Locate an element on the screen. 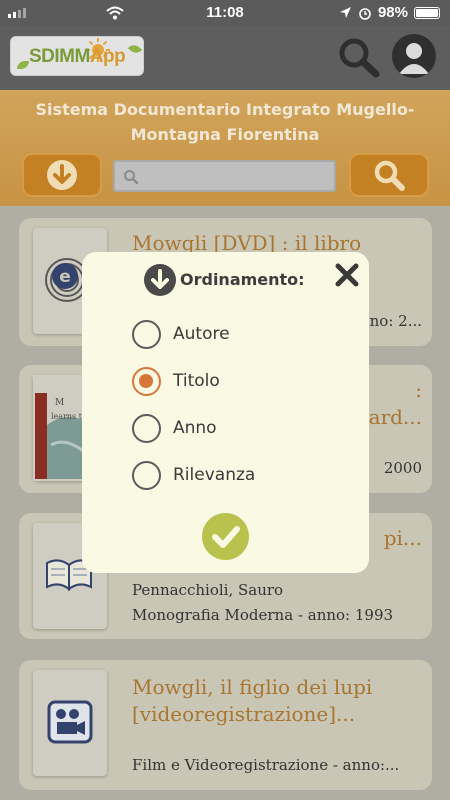 The image size is (450, 800). confirm-button is located at coordinates (225, 536).